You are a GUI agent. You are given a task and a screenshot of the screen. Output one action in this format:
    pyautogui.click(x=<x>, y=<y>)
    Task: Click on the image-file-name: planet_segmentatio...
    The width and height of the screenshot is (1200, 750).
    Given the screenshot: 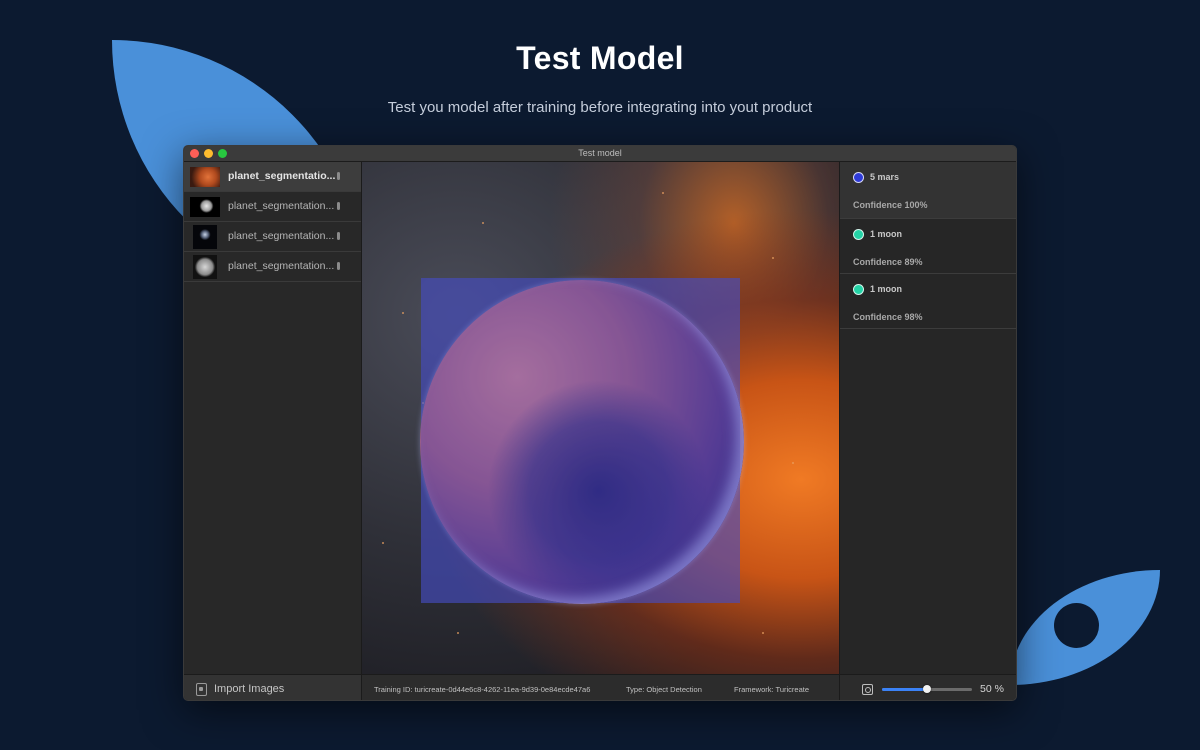 What is the action you would take?
    pyautogui.click(x=282, y=176)
    